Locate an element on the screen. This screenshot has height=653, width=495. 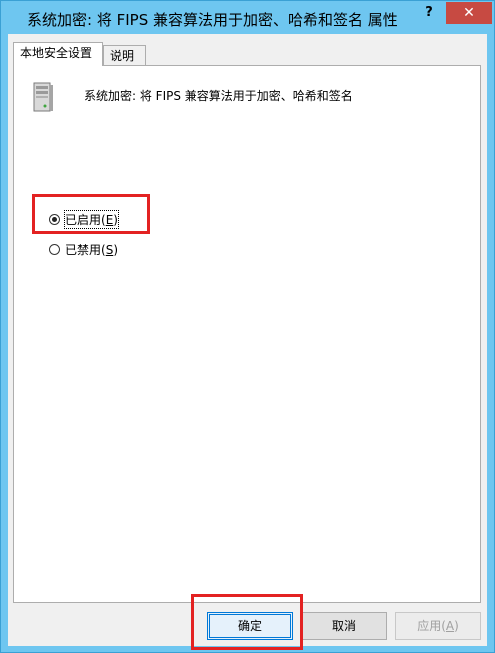
apply-button: 应用(A) is located at coordinates (438, 626).